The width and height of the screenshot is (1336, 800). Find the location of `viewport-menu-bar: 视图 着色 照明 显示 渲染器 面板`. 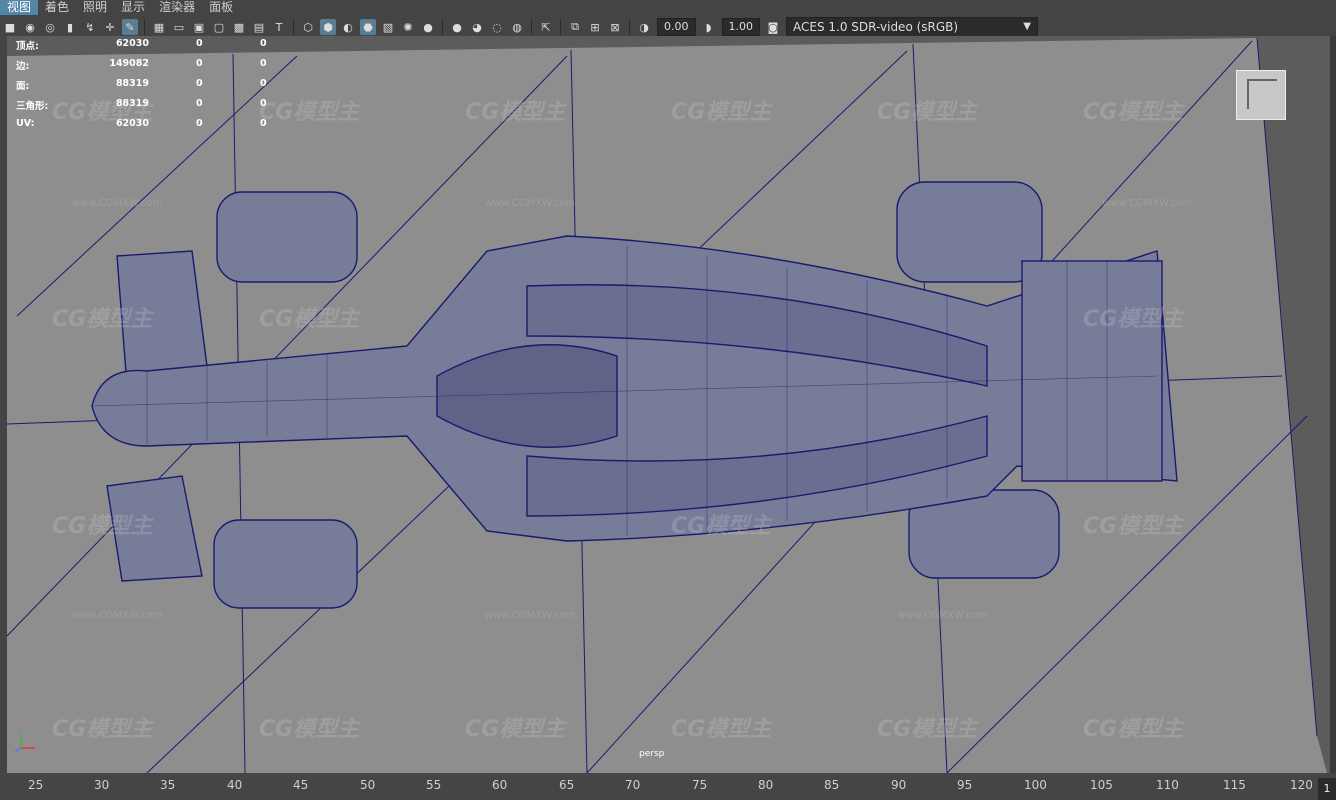

viewport-menu-bar: 视图 着色 照明 显示 渲染器 面板 is located at coordinates (668, 7).